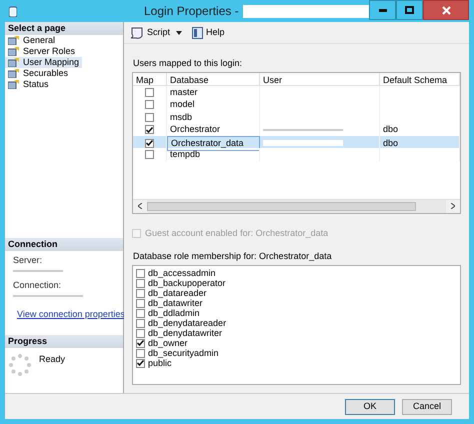 Image resolution: width=474 pixels, height=424 pixels. Describe the element at coordinates (31, 40) in the screenshot. I see `page-item: General` at that location.